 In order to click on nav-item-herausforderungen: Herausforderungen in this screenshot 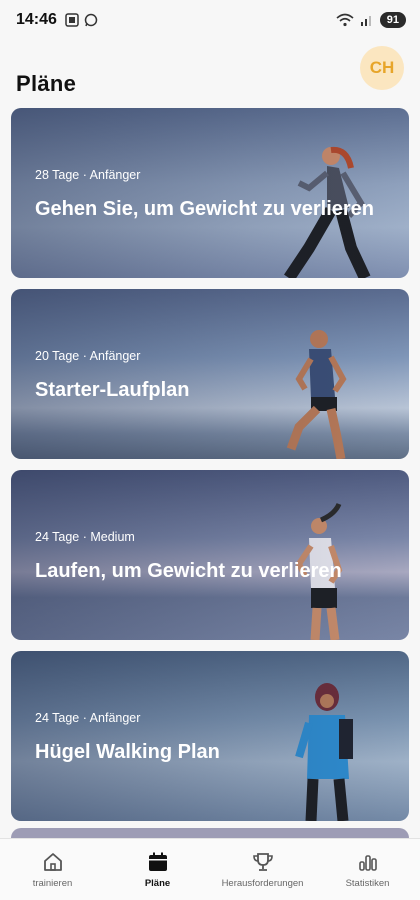, I will do `click(263, 870)`.